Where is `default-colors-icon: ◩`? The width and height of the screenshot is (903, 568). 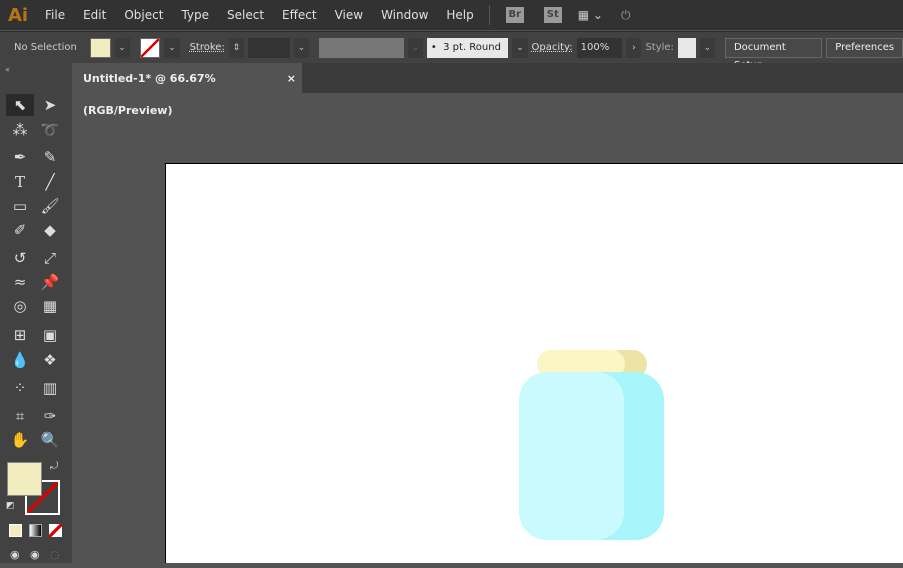 default-colors-icon: ◩ is located at coordinates (10, 506).